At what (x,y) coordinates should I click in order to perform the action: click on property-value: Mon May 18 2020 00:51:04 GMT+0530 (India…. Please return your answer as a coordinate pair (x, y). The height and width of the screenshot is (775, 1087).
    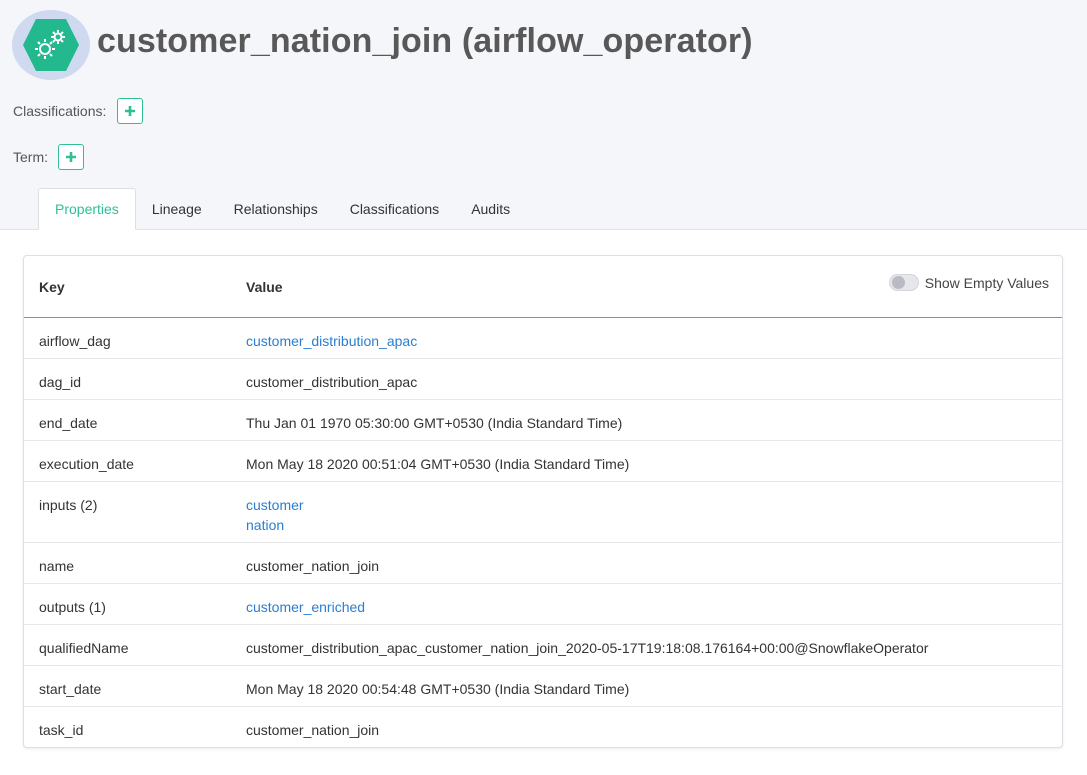
    Looking at the image, I should click on (437, 464).